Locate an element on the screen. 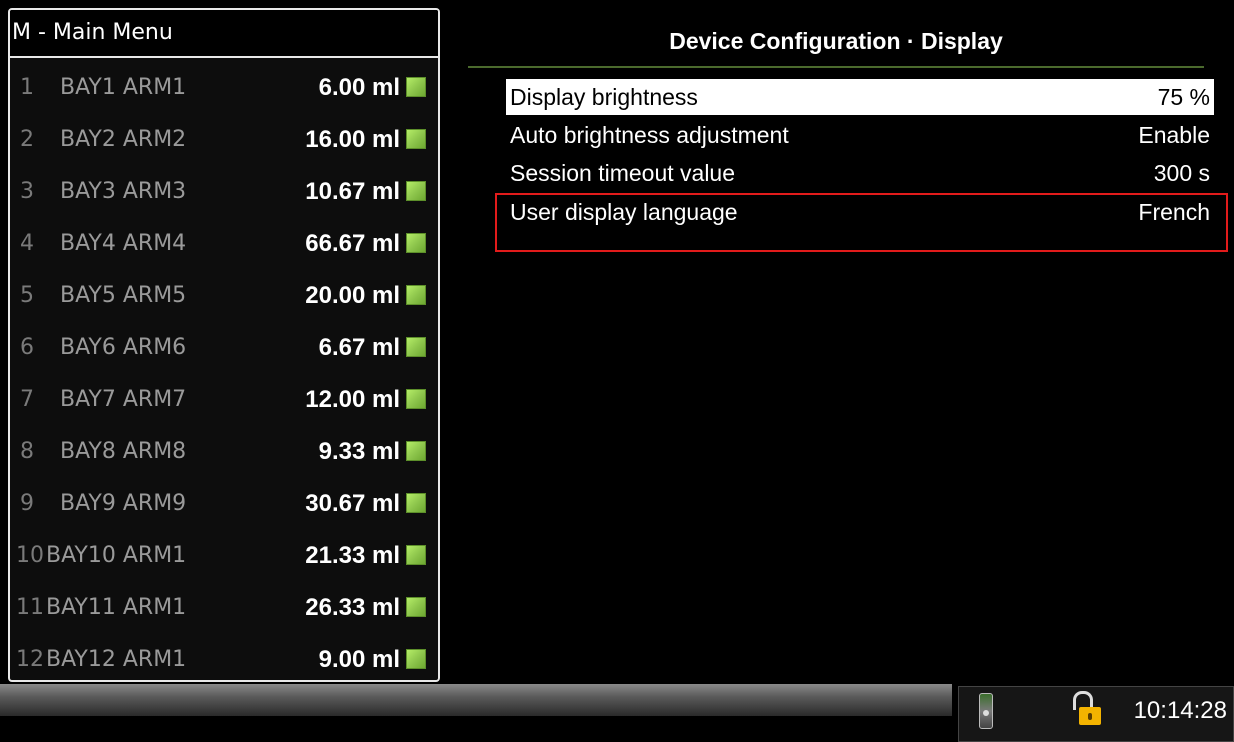 The height and width of the screenshot is (742, 1234). menu-item-name: BAY6 ARM6 is located at coordinates (123, 347).